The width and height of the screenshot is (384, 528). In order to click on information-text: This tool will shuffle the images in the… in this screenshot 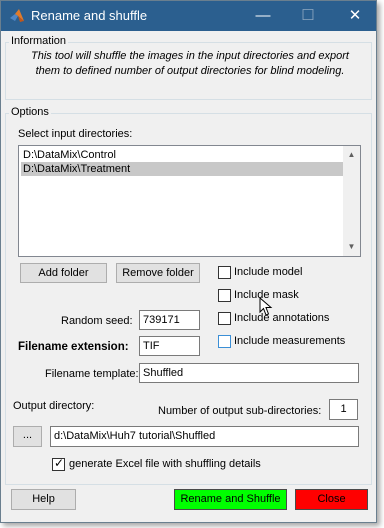, I will do `click(190, 63)`.